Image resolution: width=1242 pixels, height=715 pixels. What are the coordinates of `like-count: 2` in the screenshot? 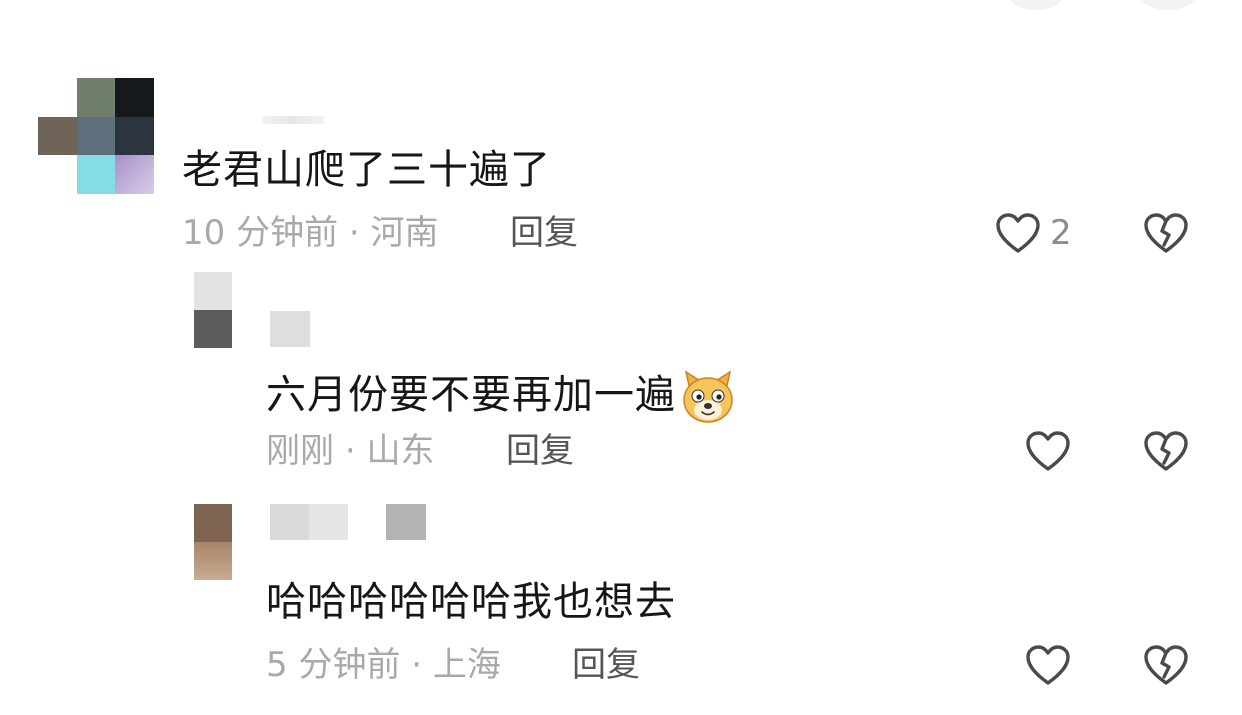 It's located at (1061, 233).